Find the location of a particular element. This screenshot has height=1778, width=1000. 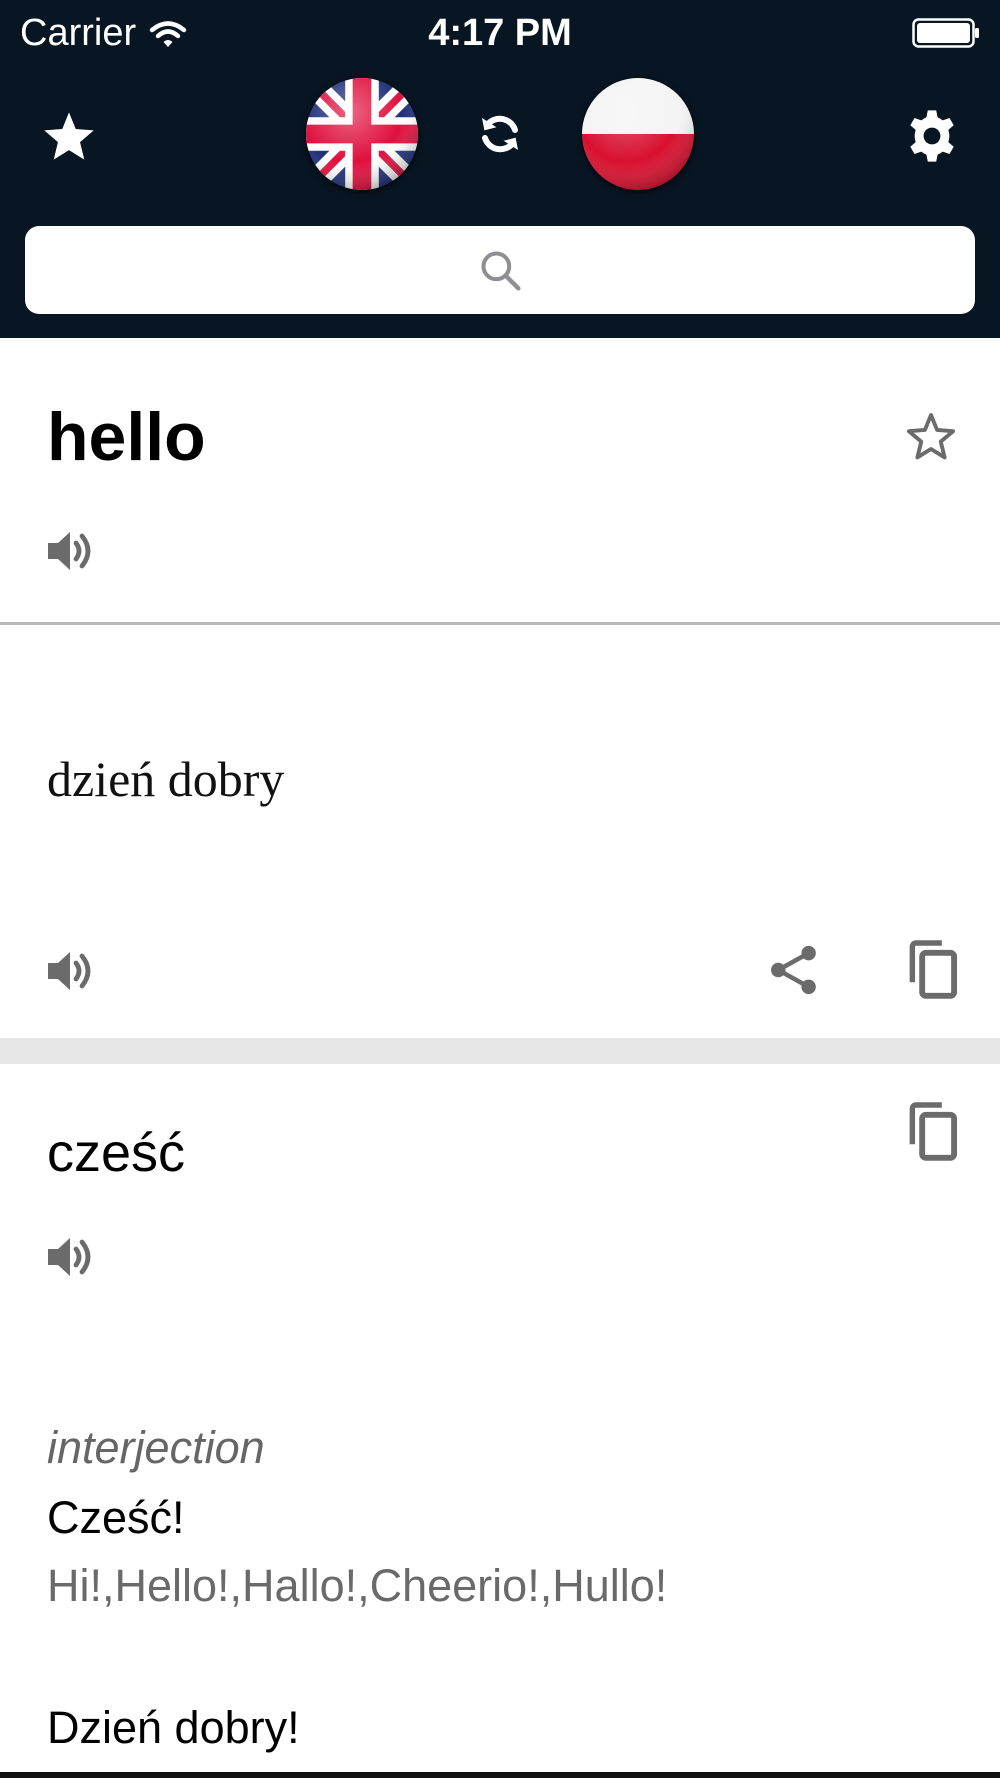

screen-bottom-edge is located at coordinates (500, 1775).